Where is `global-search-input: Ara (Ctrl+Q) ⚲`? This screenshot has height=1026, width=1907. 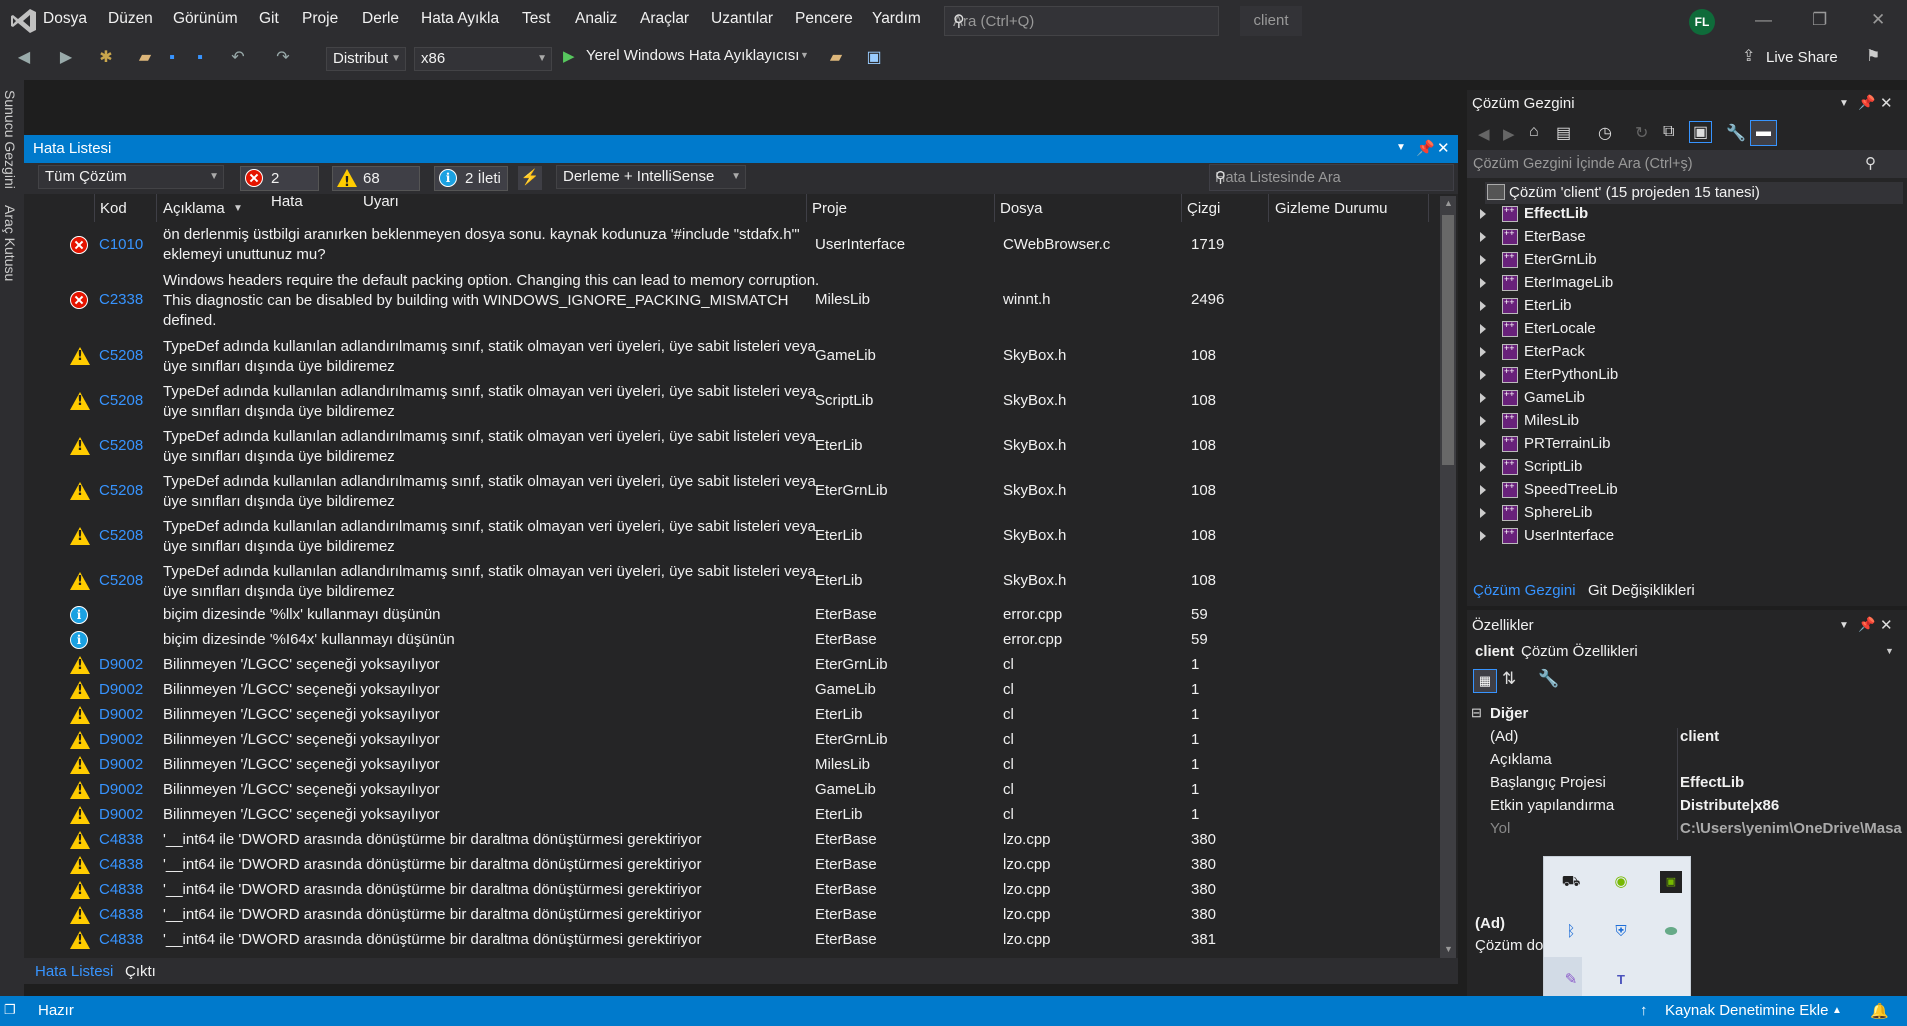 global-search-input: Ara (Ctrl+Q) ⚲ is located at coordinates (1081, 21).